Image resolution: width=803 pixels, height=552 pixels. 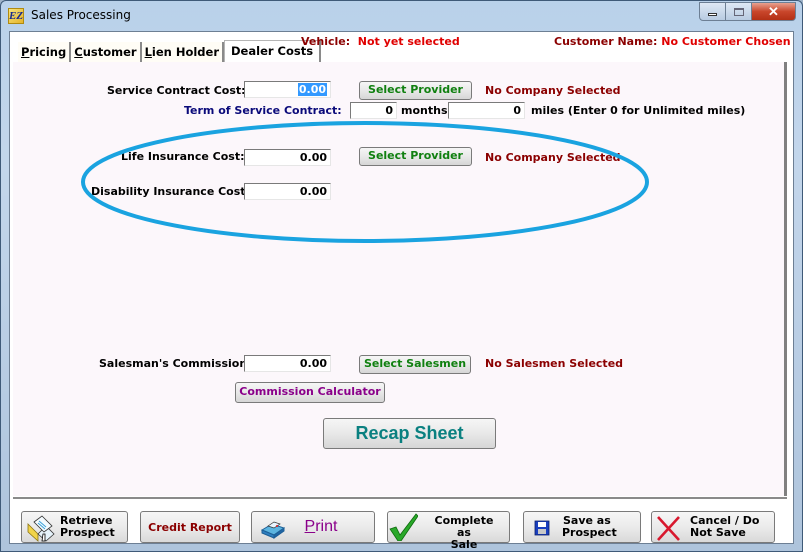 I want to click on vehicle-info: Vehicle: Not yet selected, so click(x=380, y=41).